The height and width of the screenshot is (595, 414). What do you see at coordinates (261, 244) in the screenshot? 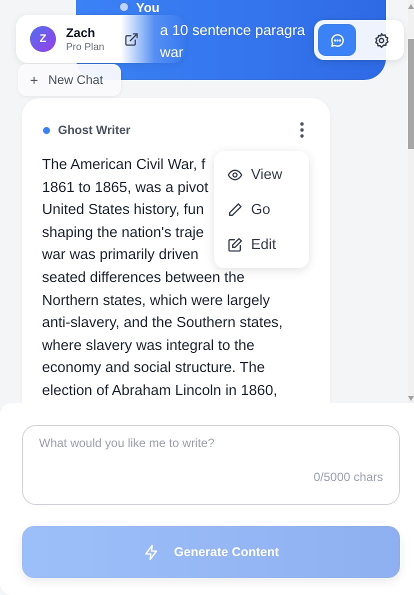
I see `menu-item: Edit` at bounding box center [261, 244].